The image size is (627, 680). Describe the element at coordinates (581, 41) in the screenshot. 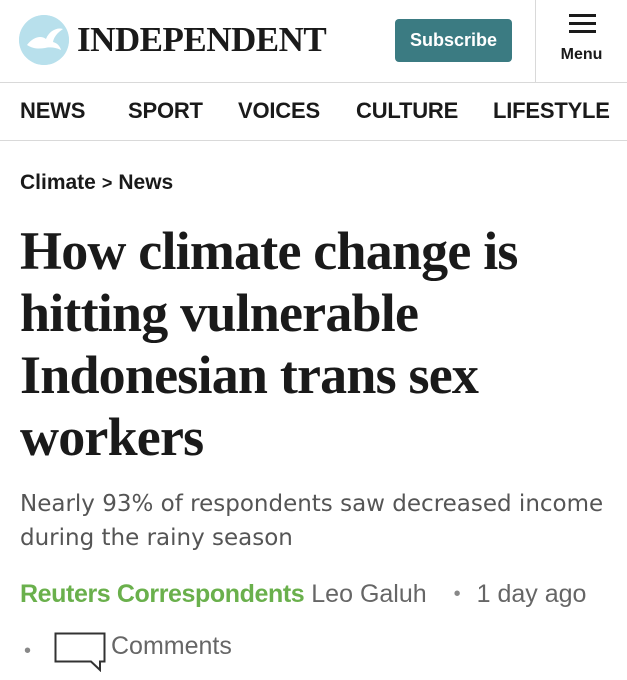

I see `menu-button: Menu` at that location.